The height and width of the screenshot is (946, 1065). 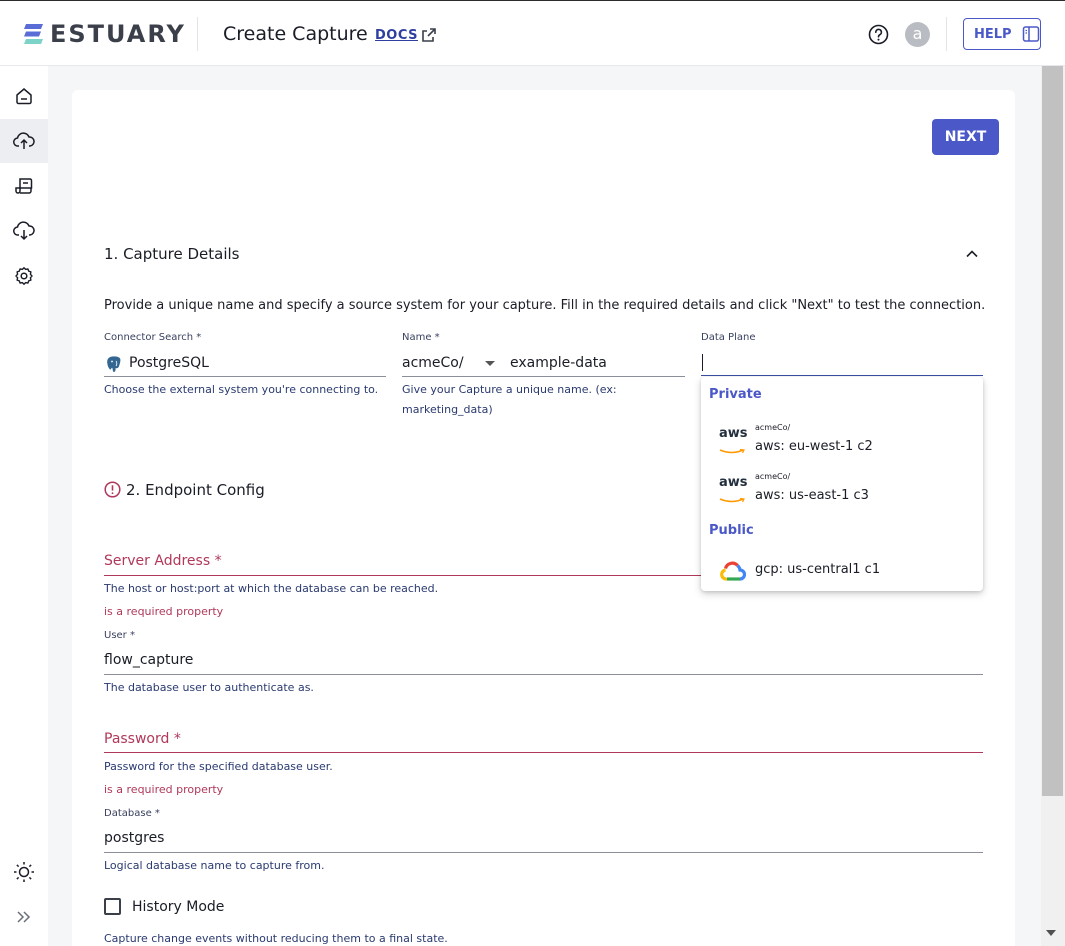 What do you see at coordinates (112, 906) in the screenshot?
I see `history-mode-checkbox` at bounding box center [112, 906].